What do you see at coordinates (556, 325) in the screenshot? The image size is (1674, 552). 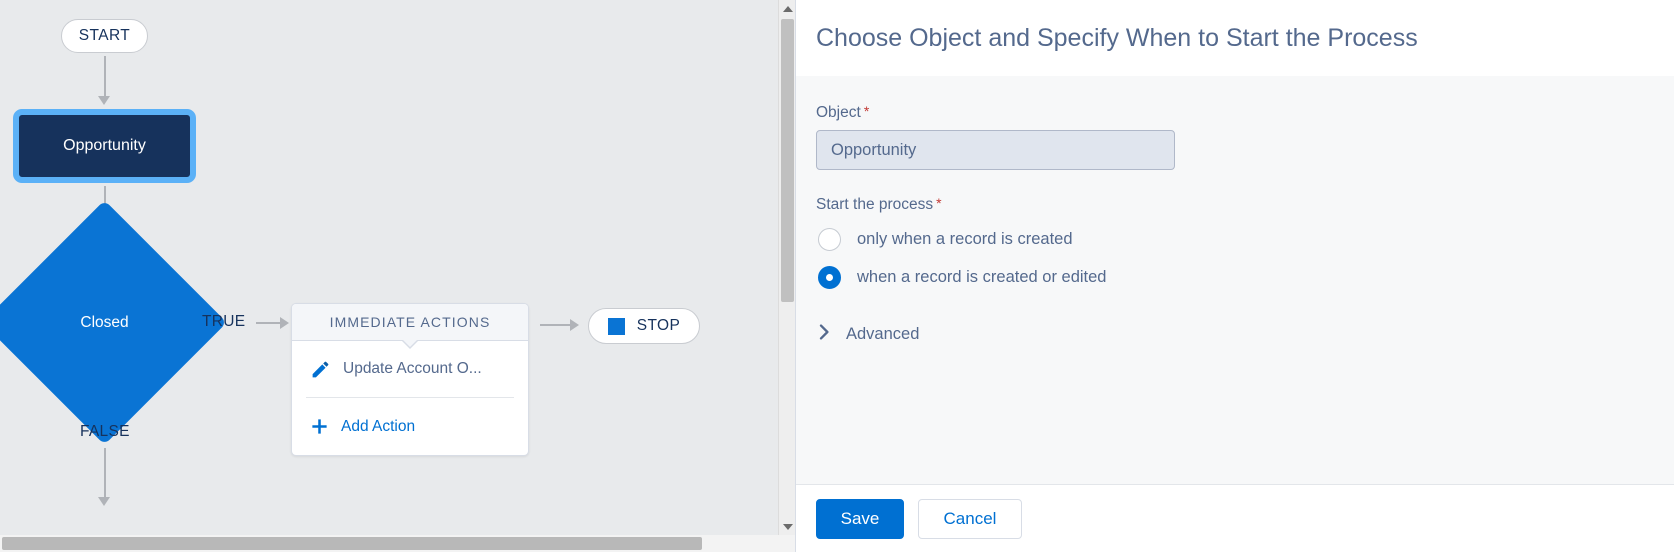 I see `connector-actions-to-stop` at bounding box center [556, 325].